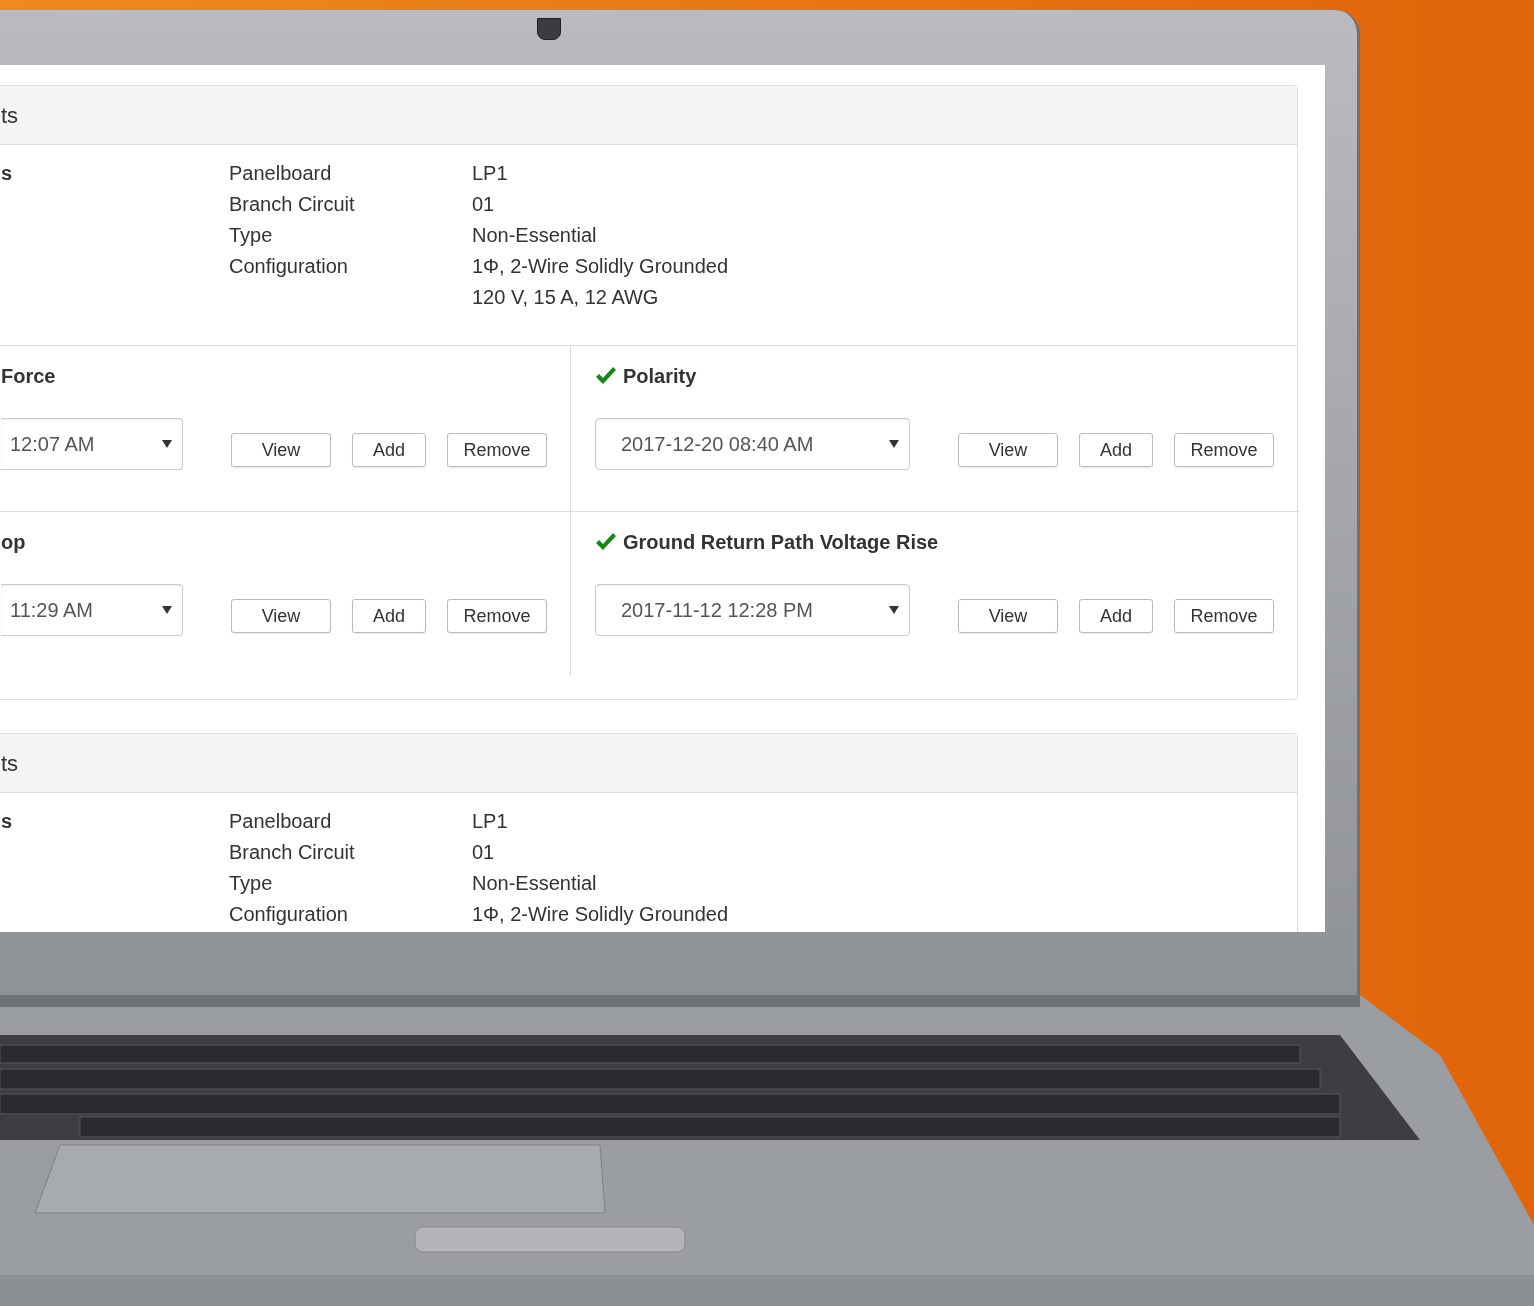  I want to click on date-dropdown: 2017-12-20 08:40 AM, so click(752, 444).